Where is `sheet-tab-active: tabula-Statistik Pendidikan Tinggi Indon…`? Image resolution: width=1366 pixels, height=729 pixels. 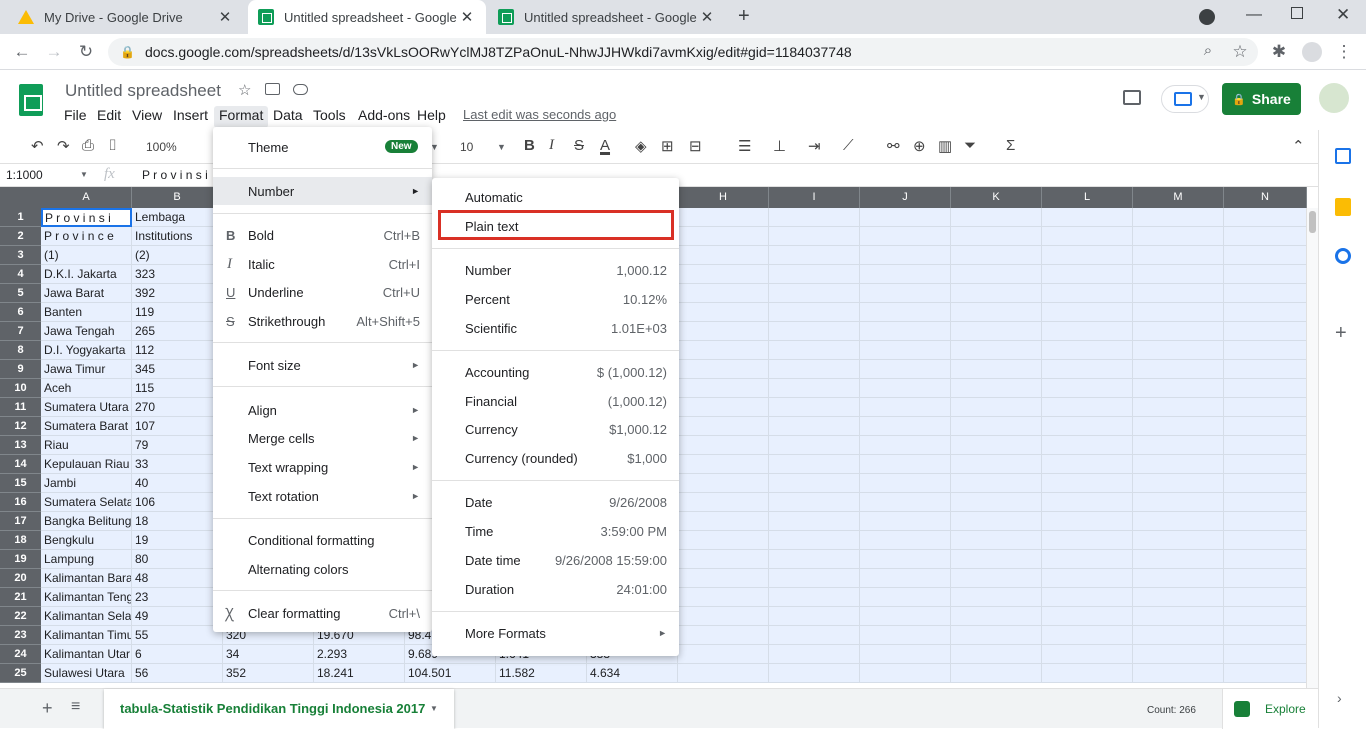 sheet-tab-active: tabula-Statistik Pendidikan Tinggi Indon… is located at coordinates (279, 709).